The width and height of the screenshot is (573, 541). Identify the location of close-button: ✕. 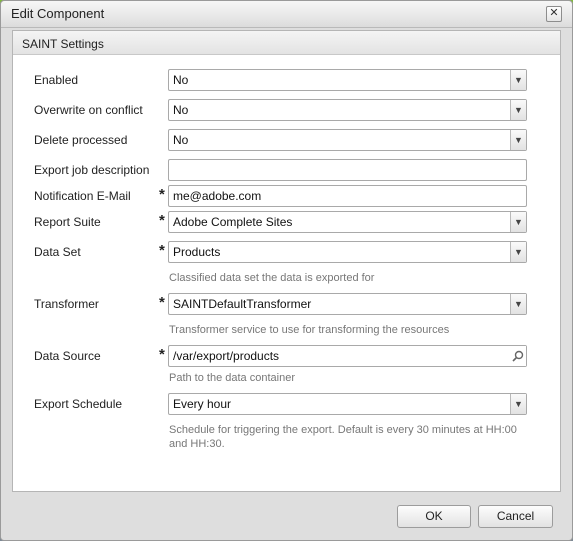
(554, 14).